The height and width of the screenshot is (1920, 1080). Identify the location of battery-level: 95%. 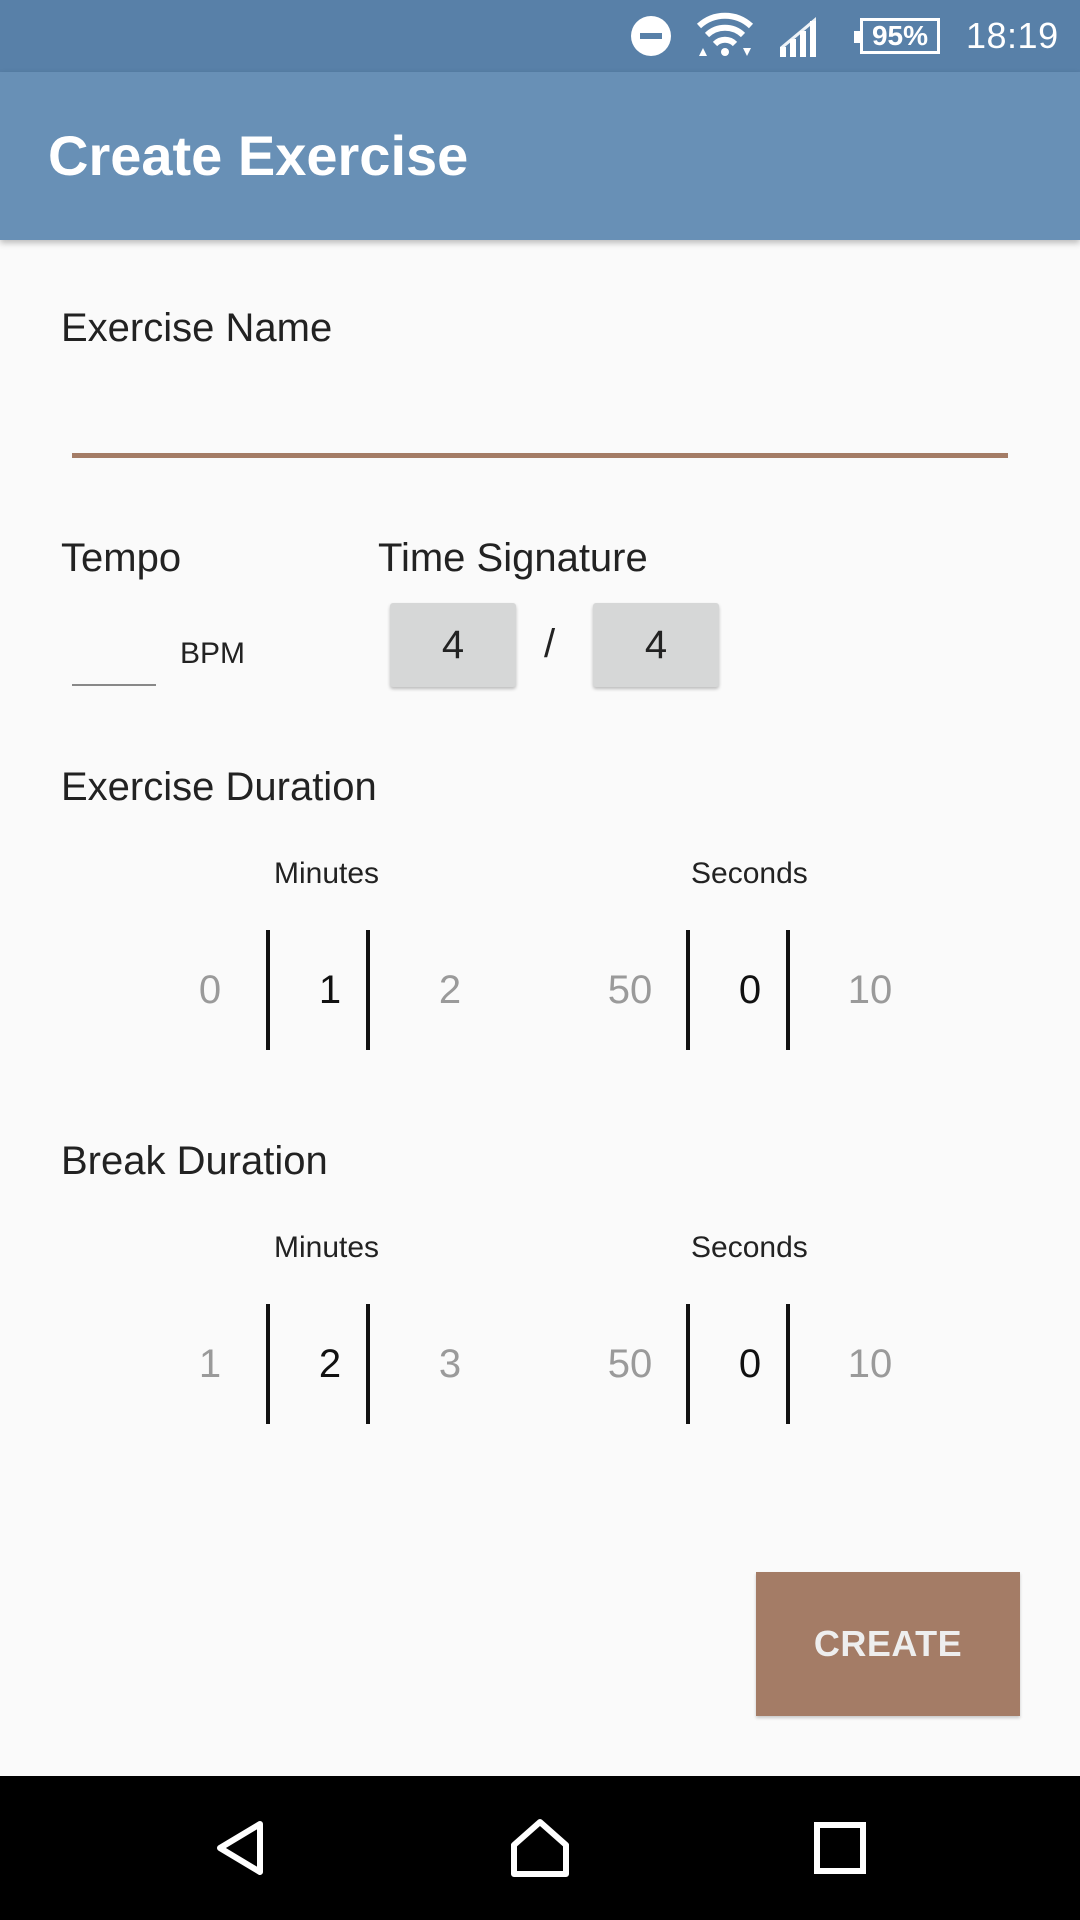
(897, 36).